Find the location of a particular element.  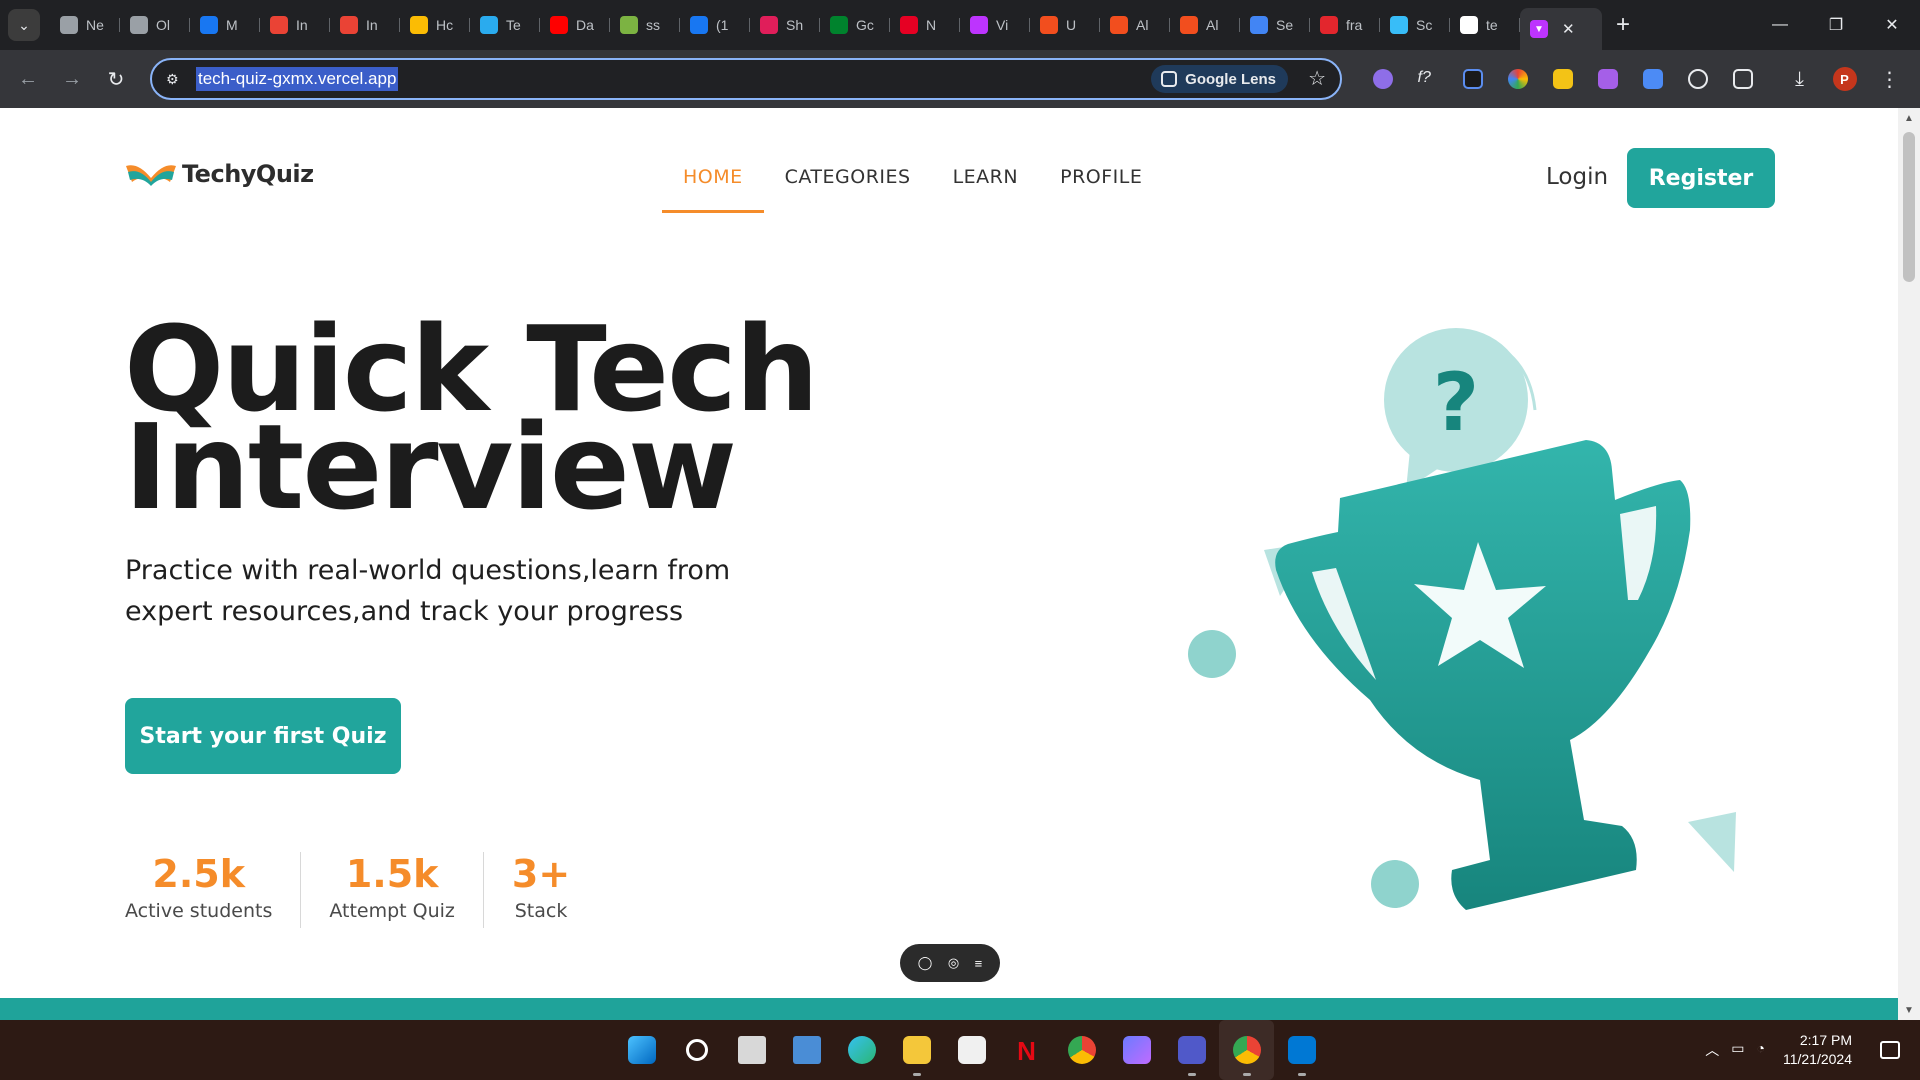

stat-label: Stack is located at coordinates (541, 911).